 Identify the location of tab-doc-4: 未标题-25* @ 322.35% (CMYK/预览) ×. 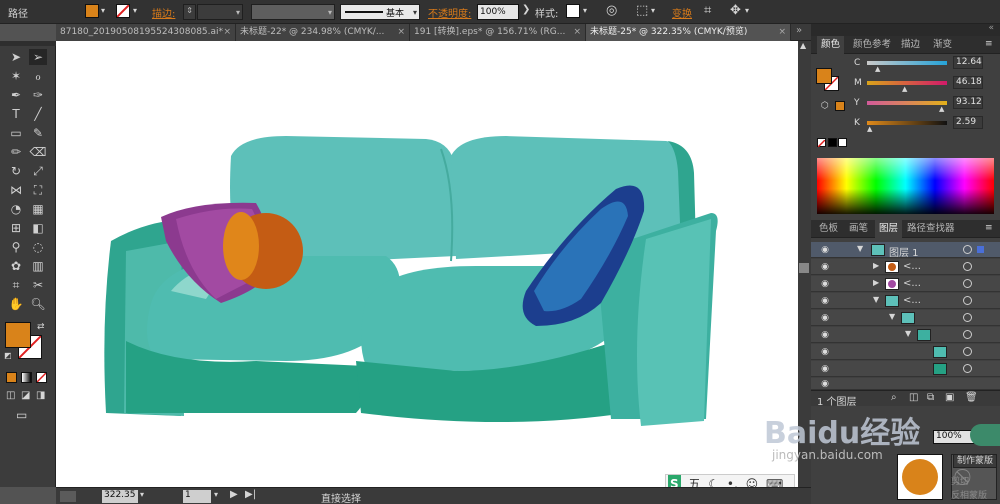
(688, 32).